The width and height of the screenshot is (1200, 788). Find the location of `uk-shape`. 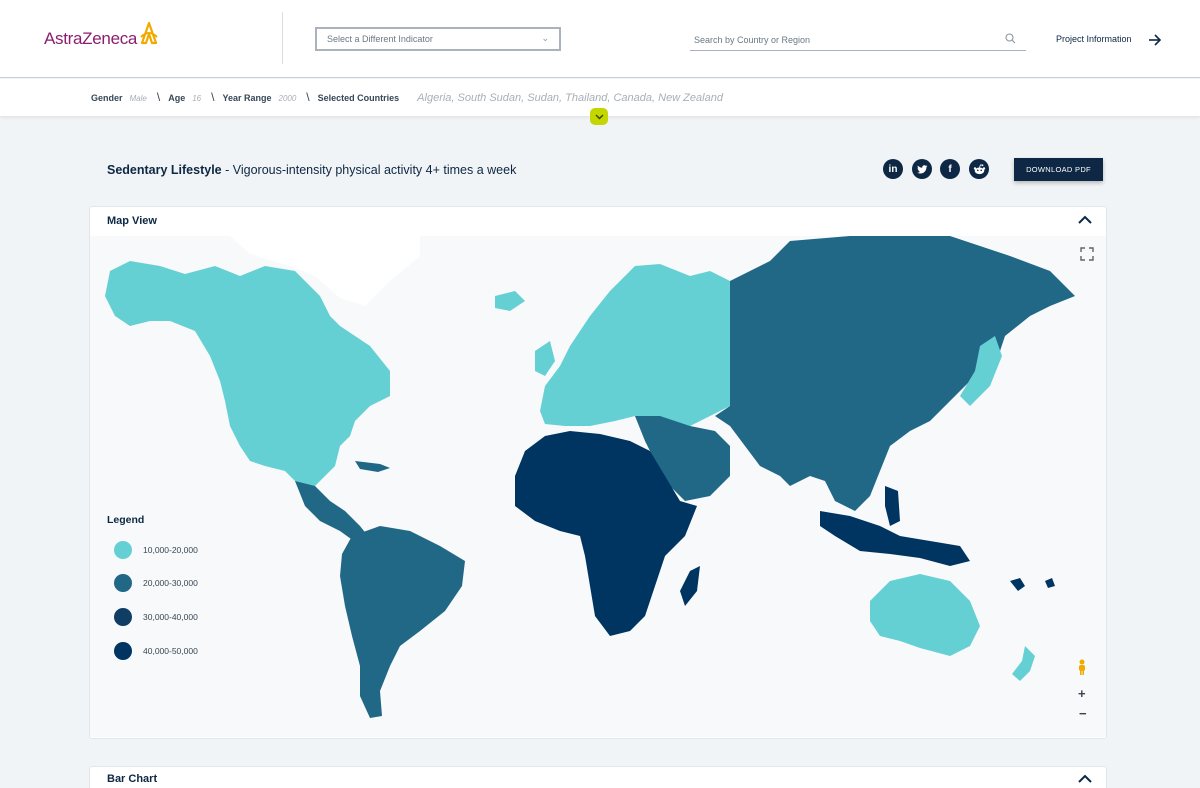

uk-shape is located at coordinates (545, 358).